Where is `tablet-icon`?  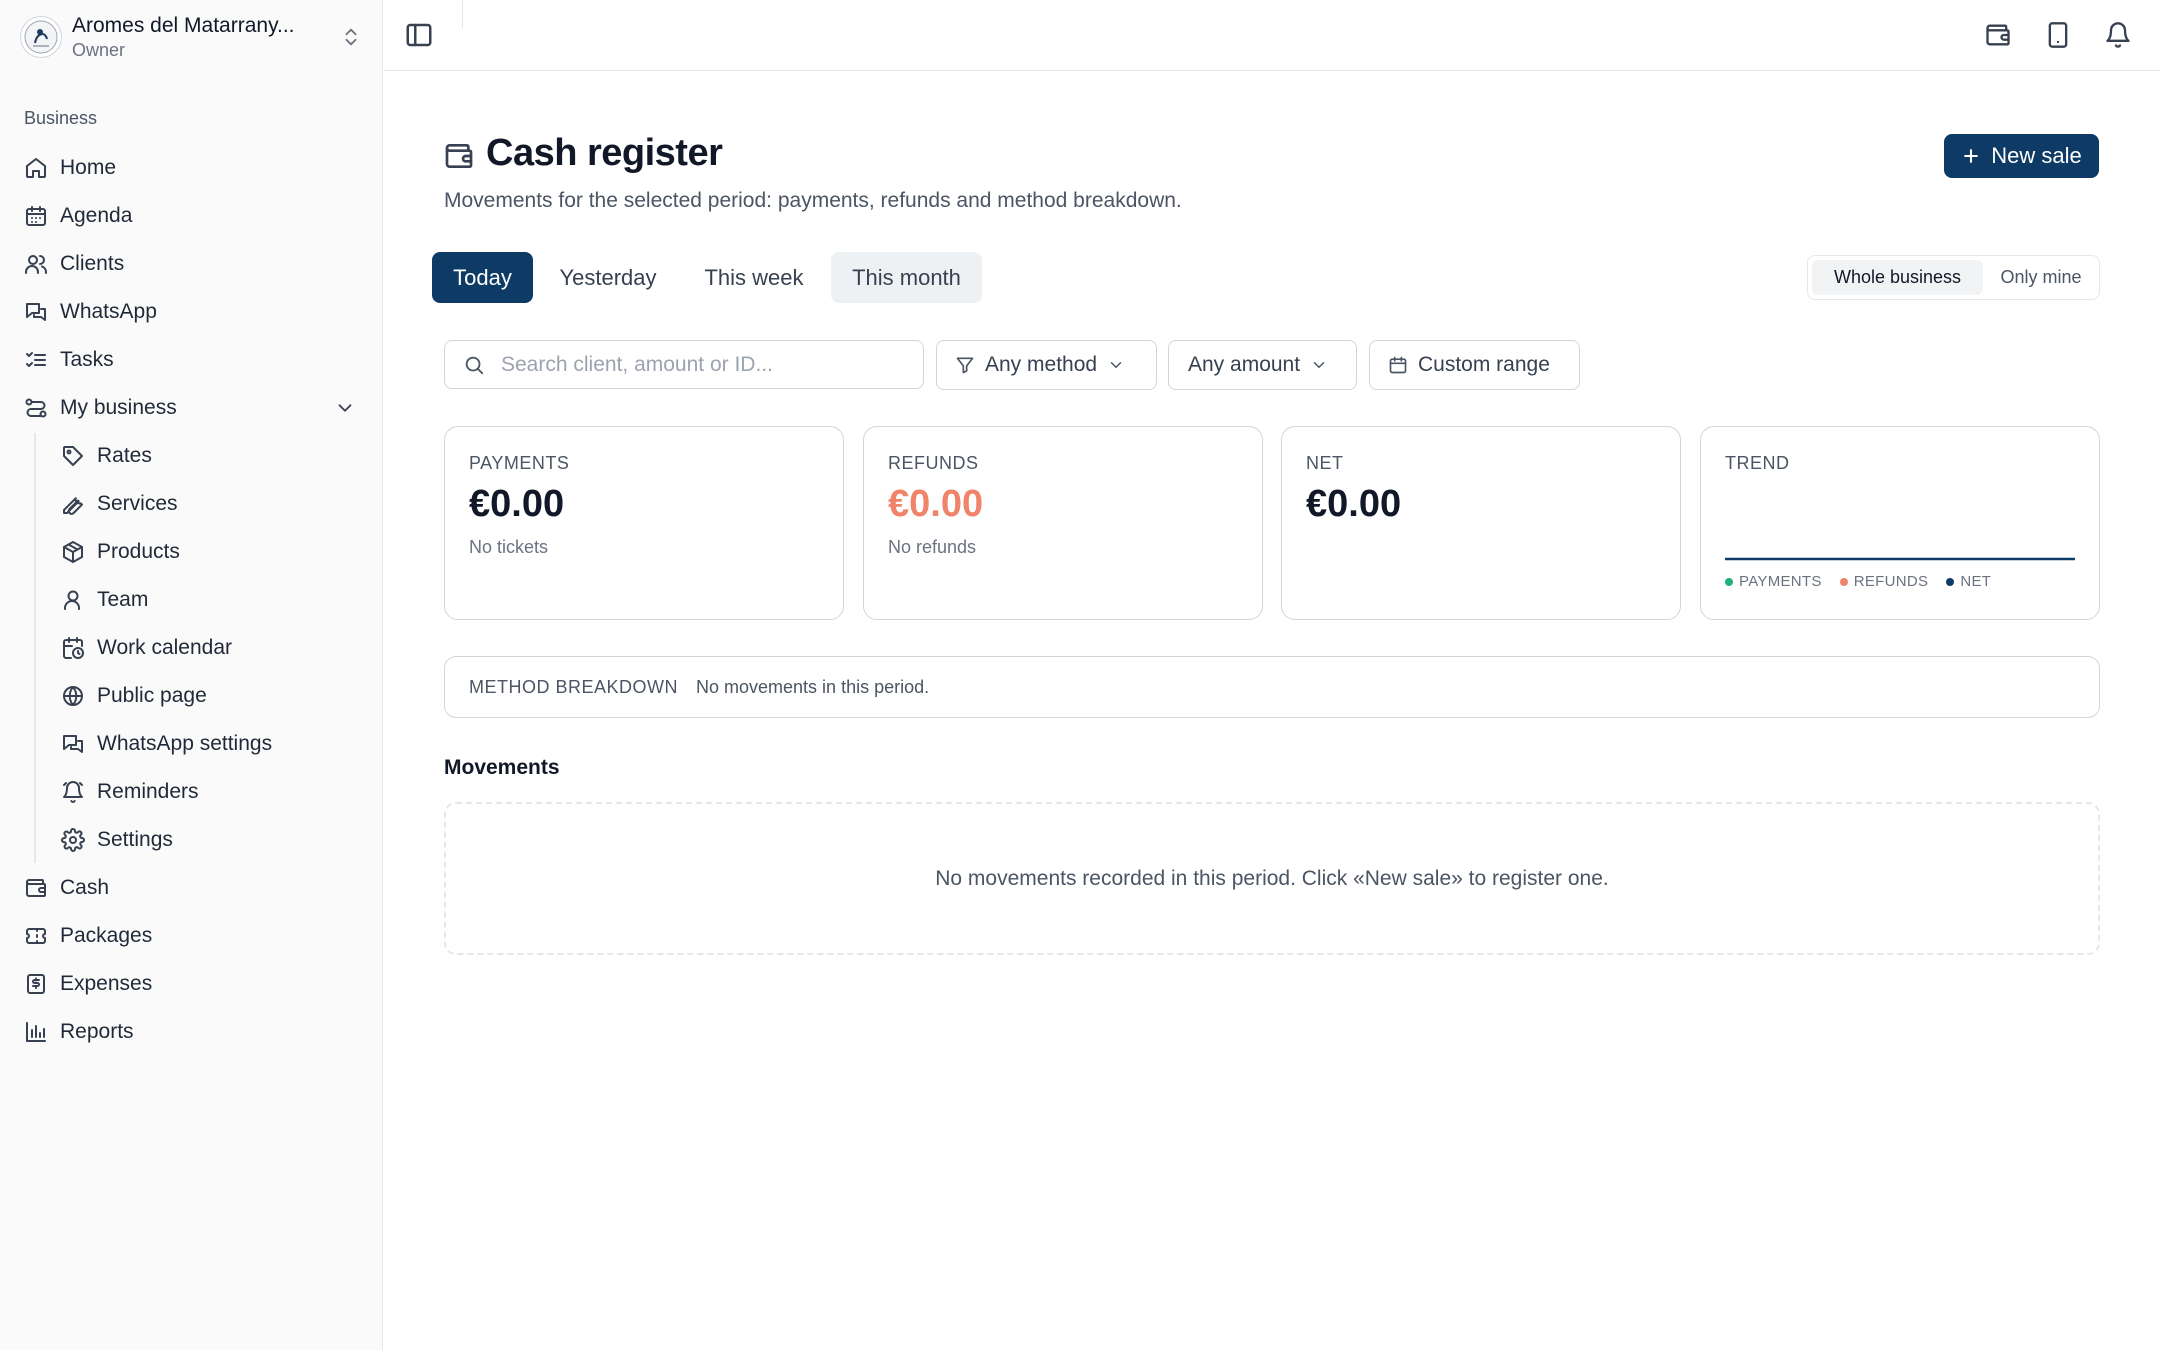 tablet-icon is located at coordinates (2058, 35).